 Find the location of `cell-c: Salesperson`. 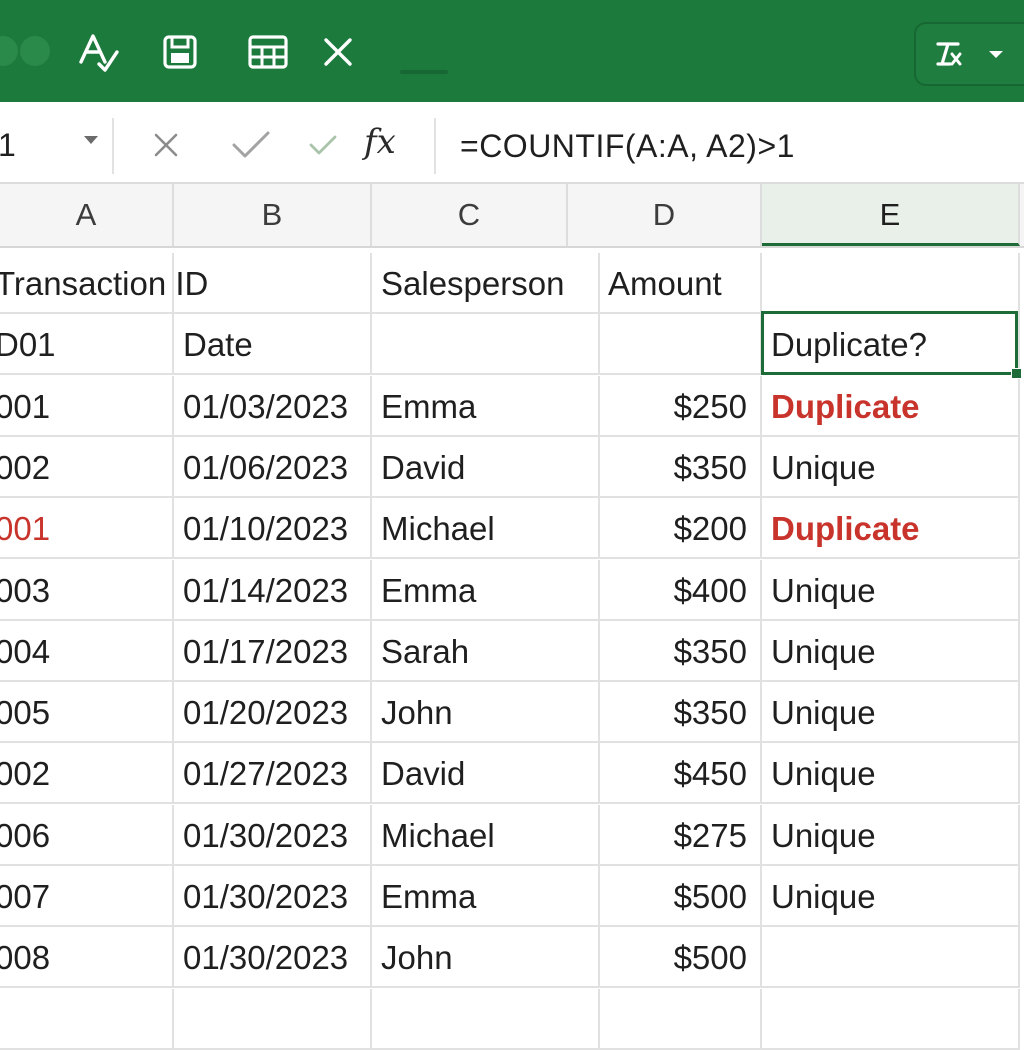

cell-c: Salesperson is located at coordinates (486, 283).